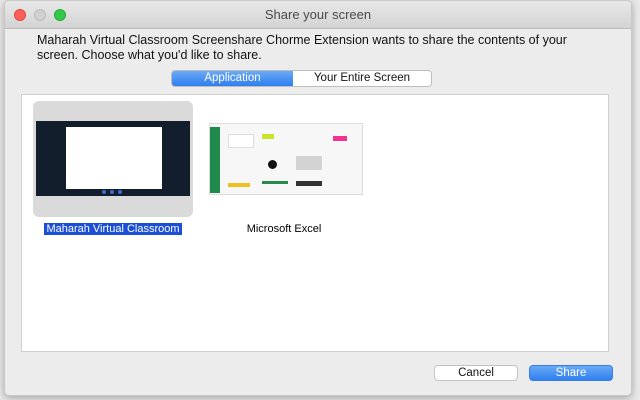 The width and height of the screenshot is (640, 400). I want to click on share-button: Share, so click(571, 373).